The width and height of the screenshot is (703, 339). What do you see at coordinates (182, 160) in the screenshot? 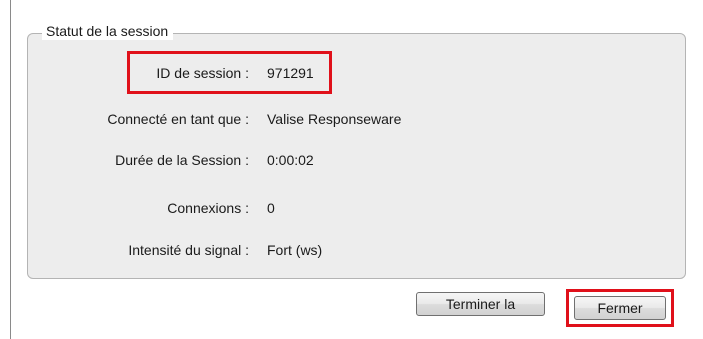
I see `session-duration-label: Durée de la Session :` at bounding box center [182, 160].